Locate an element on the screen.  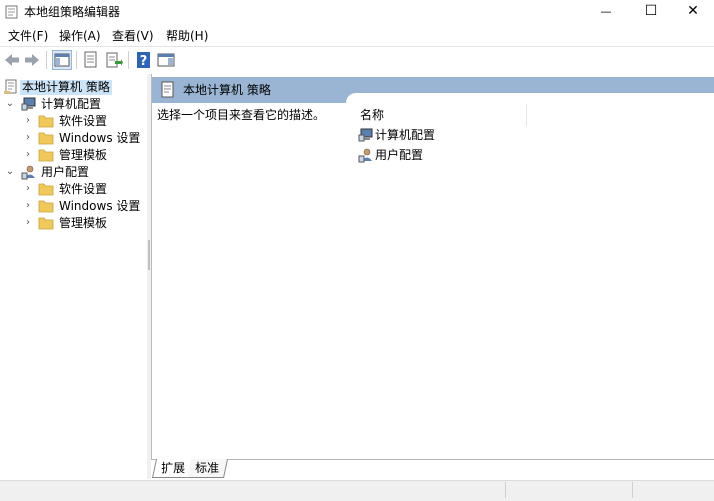
view-tabs-bar is located at coordinates (432, 469).